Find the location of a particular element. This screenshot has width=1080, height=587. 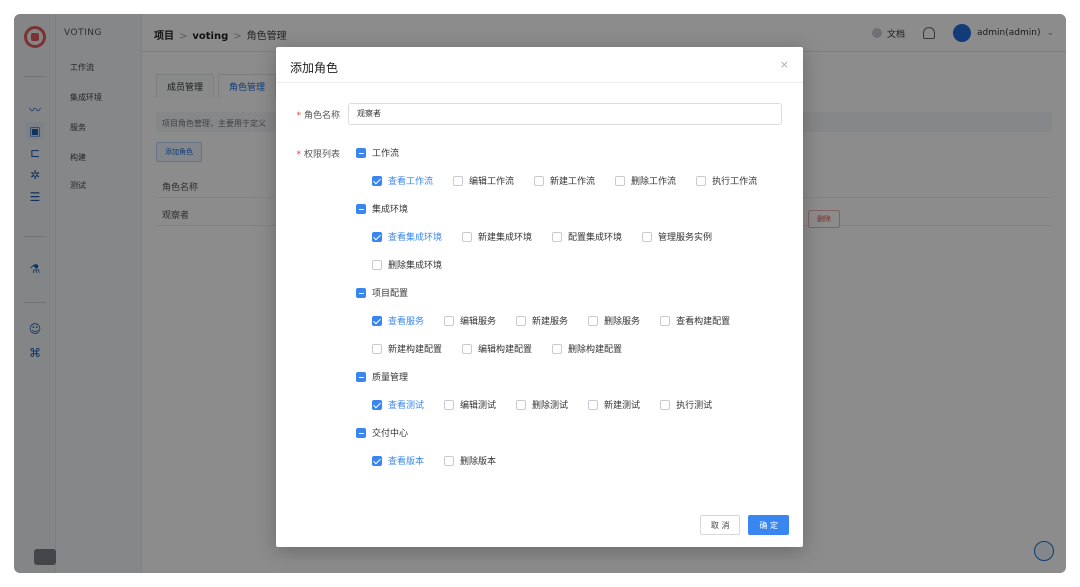

permission-group-0: 工作流 is located at coordinates (377, 152).